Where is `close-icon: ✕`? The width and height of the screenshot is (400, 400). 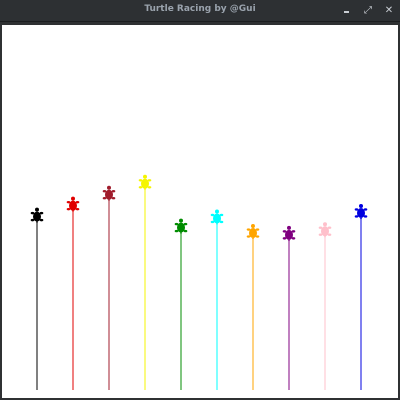
close-icon: ✕ is located at coordinates (389, 10).